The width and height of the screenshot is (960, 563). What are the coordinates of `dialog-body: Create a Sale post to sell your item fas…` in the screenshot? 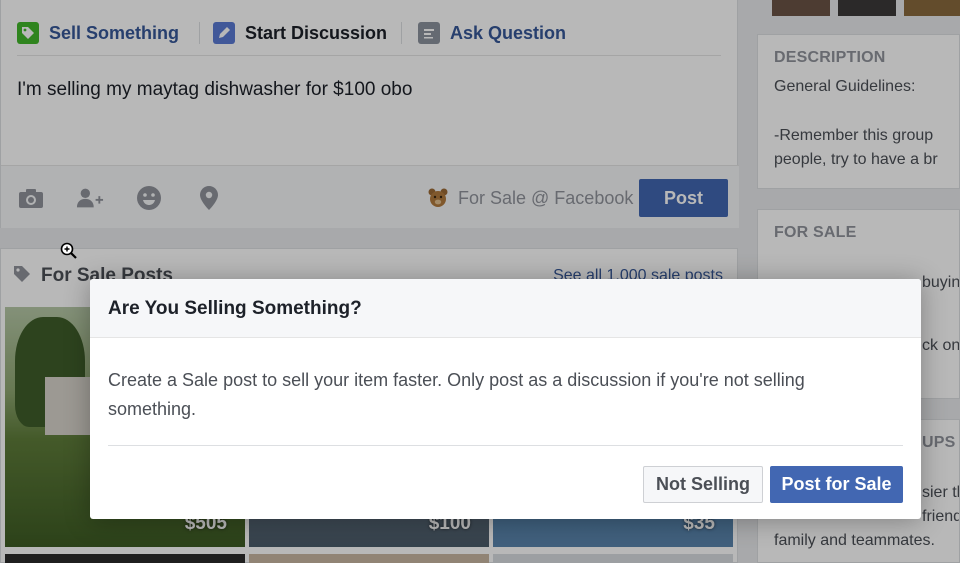 It's located at (456, 394).